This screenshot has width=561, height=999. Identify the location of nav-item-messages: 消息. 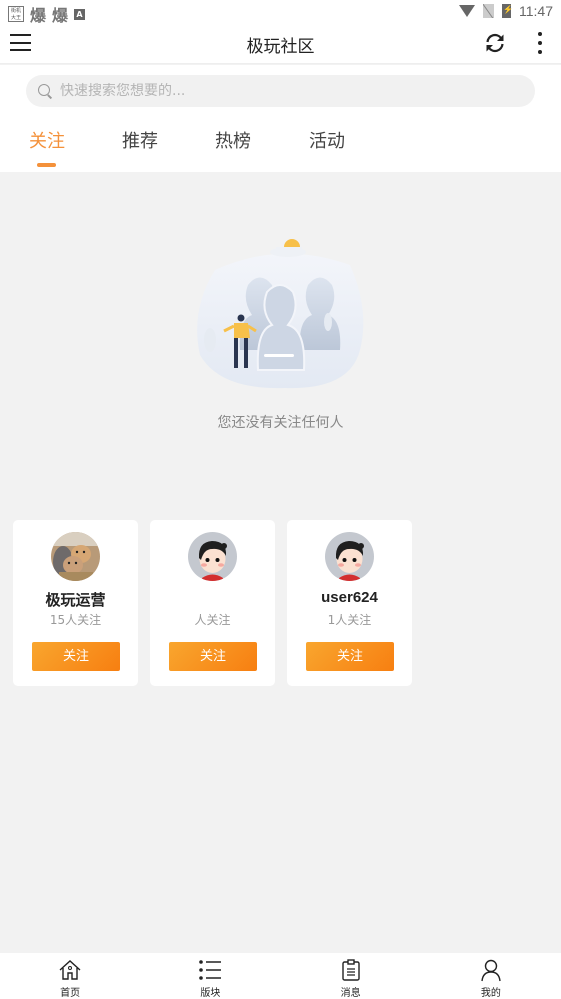
(351, 976).